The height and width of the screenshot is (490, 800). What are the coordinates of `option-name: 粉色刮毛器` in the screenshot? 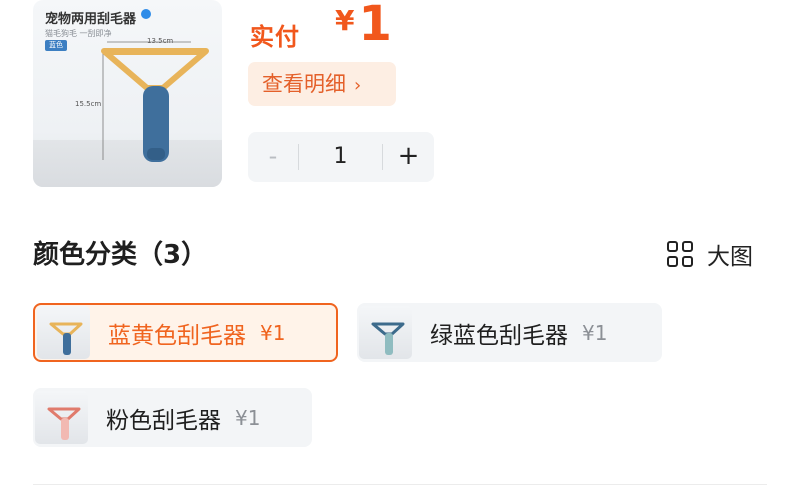 It's located at (163, 420).